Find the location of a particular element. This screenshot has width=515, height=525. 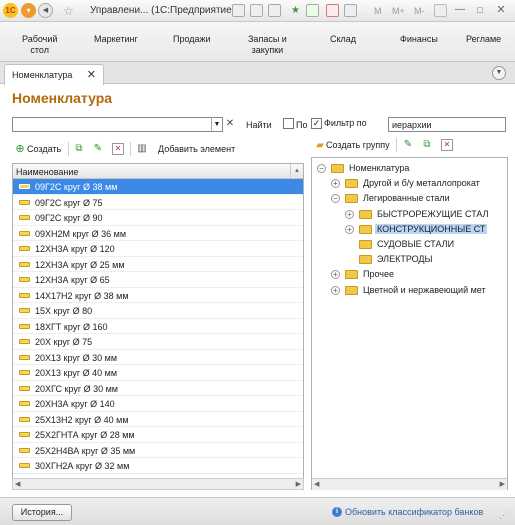

back-arrow-icon: ◀ is located at coordinates (45, 10).